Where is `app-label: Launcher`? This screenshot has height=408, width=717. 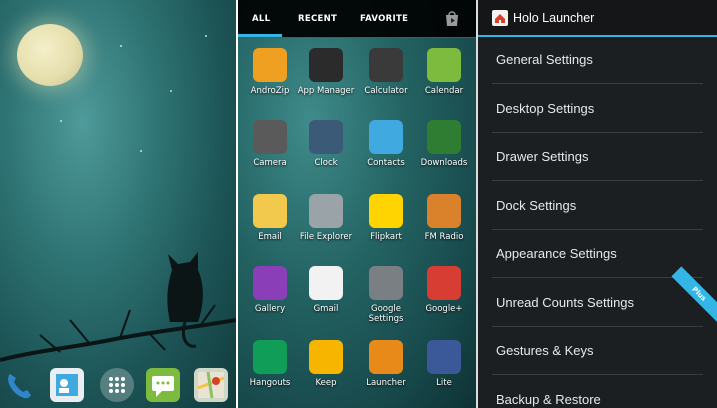 app-label: Launcher is located at coordinates (386, 383).